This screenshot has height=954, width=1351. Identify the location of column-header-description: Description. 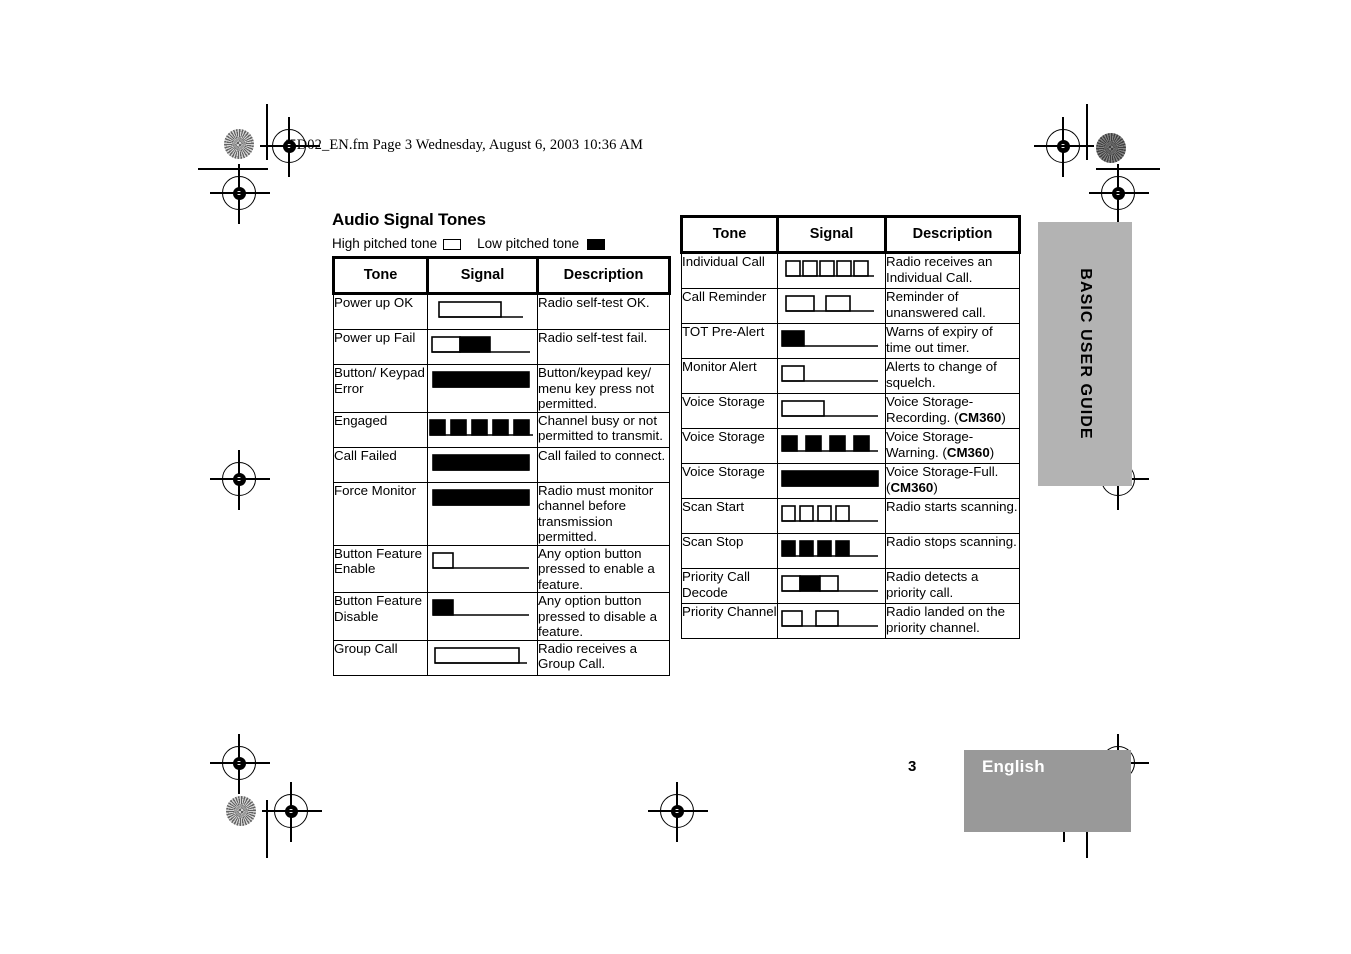
(952, 234).